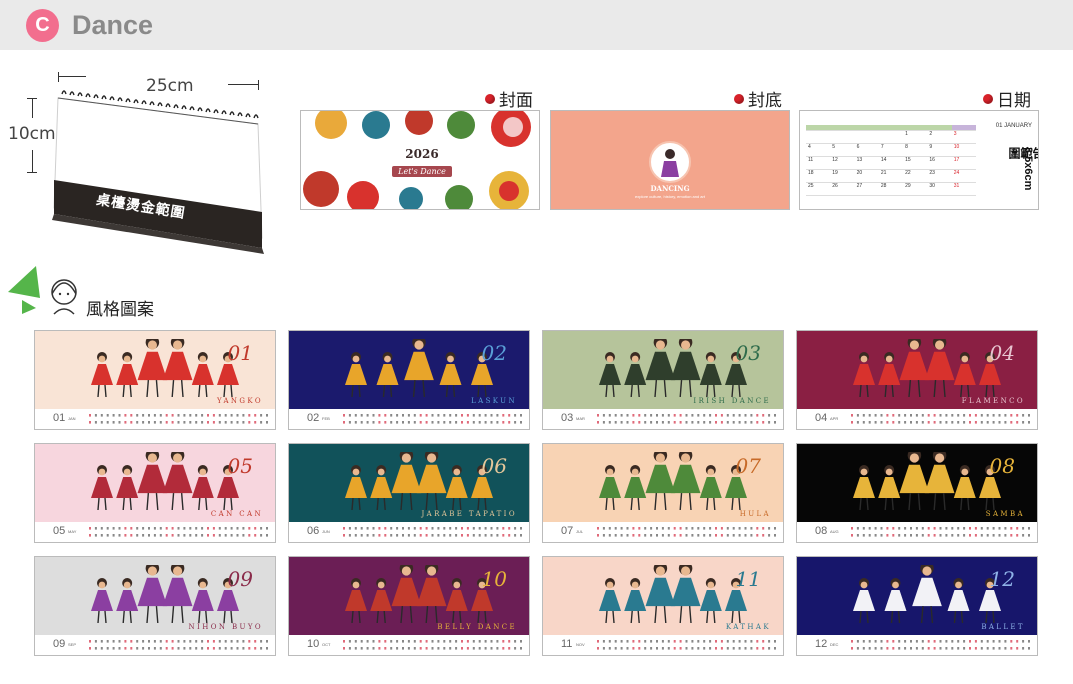 This screenshot has width=1073, height=684. What do you see at coordinates (915, 137) in the screenshot?
I see `date-cell: 1` at bounding box center [915, 137].